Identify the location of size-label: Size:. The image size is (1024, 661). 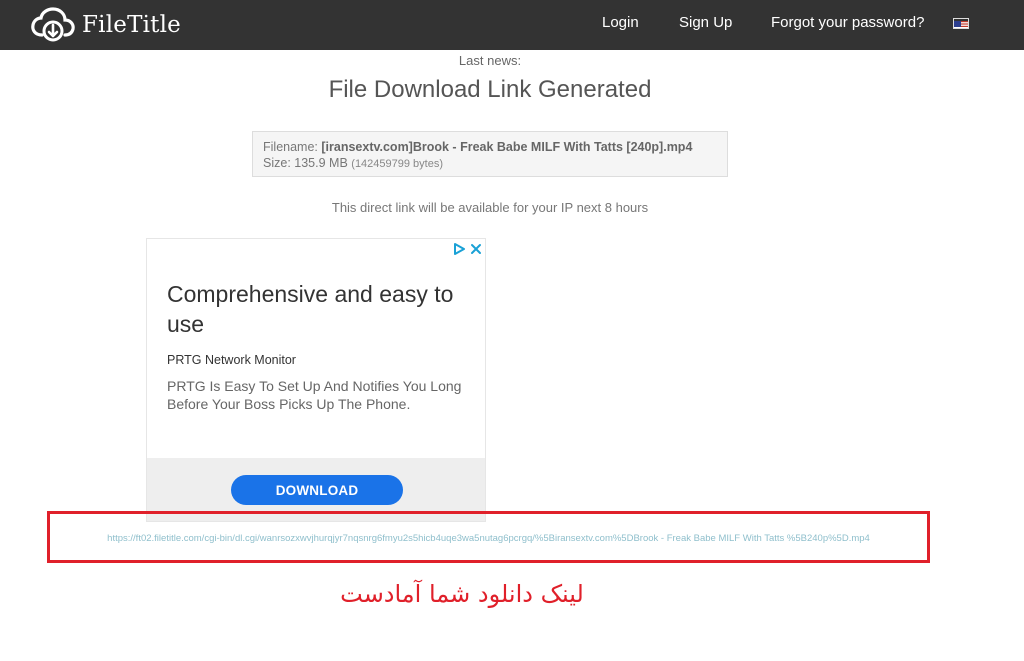
(277, 163).